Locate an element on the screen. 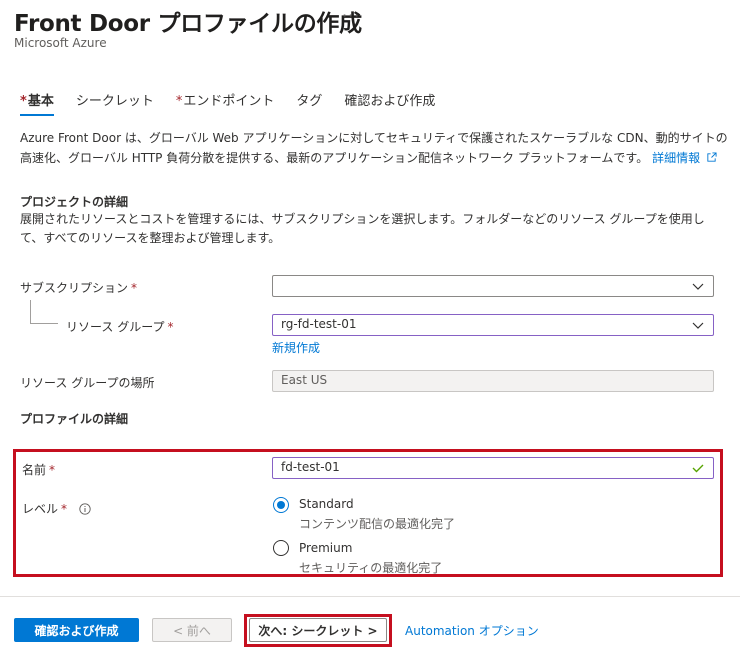  tier-standard-radio is located at coordinates (281, 505).